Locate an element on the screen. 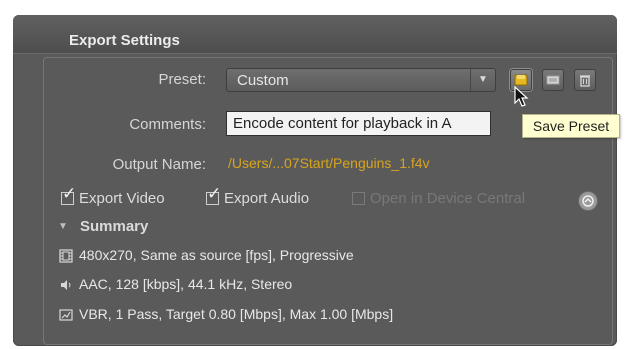 The width and height of the screenshot is (627, 349). delete-preset-icon is located at coordinates (585, 81).